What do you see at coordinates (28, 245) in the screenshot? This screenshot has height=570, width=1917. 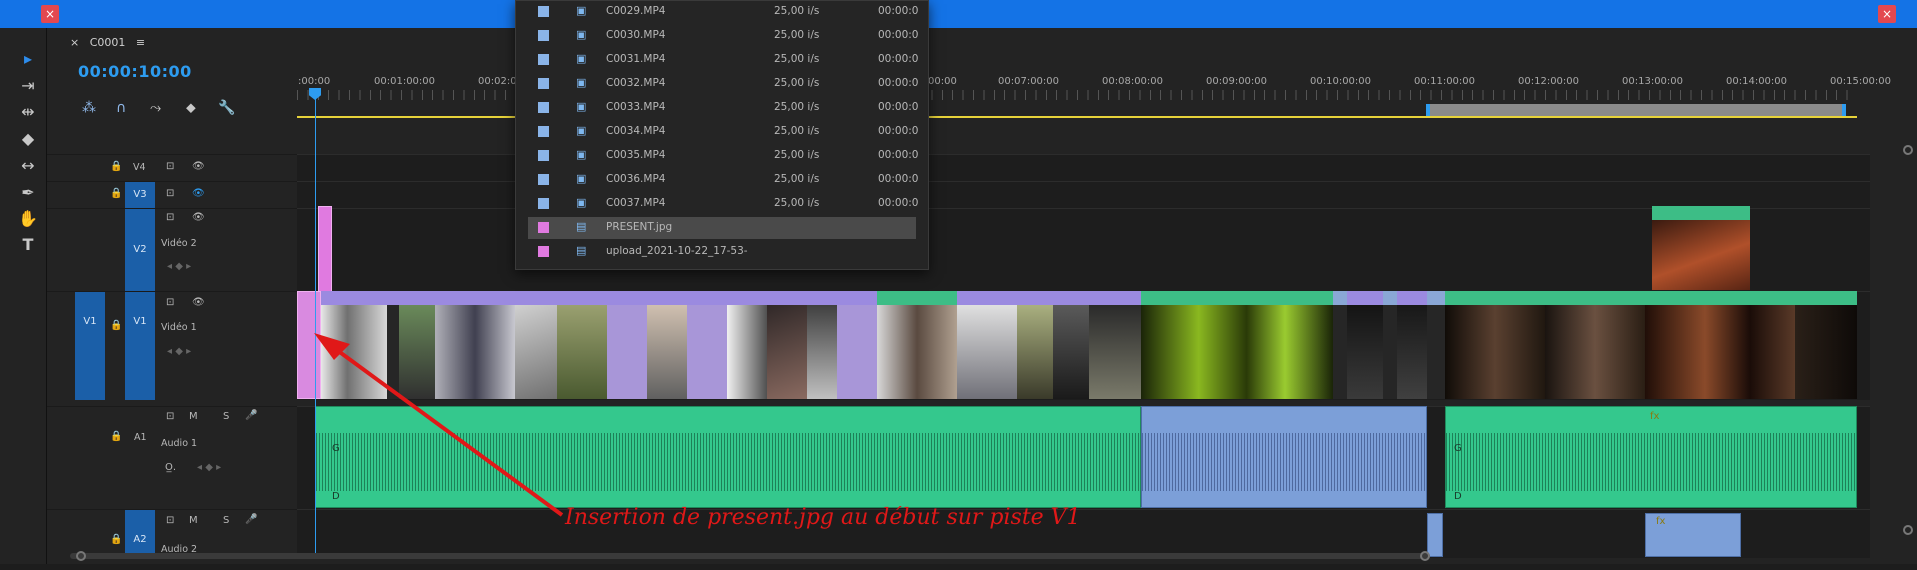 I see `type-tool-icon: T` at bounding box center [28, 245].